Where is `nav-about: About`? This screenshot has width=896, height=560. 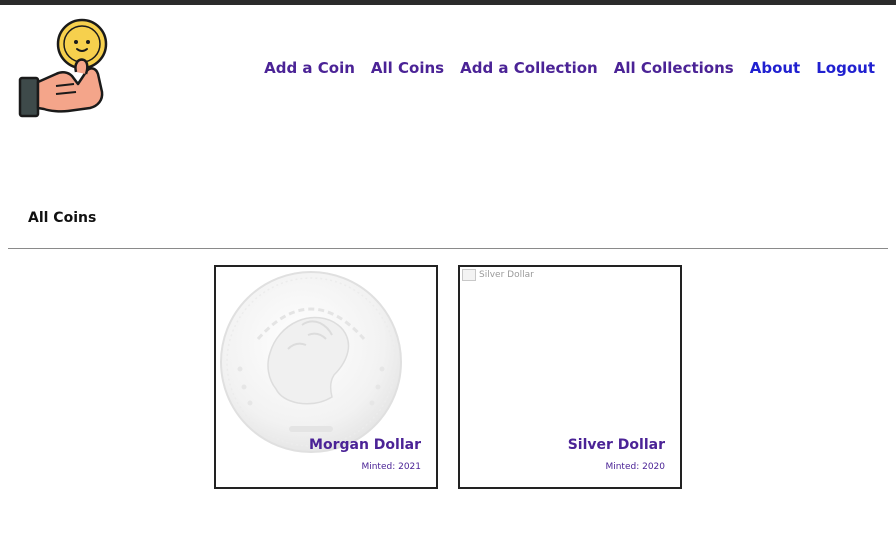 nav-about: About is located at coordinates (775, 68).